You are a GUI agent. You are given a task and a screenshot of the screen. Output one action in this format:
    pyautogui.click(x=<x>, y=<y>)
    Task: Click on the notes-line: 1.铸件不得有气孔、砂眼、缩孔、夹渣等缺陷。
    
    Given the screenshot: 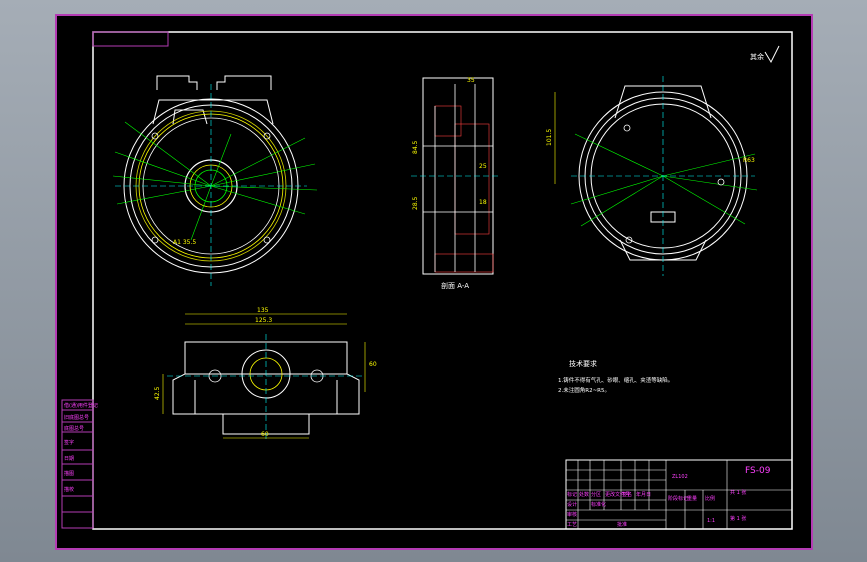 What is the action you would take?
    pyautogui.click(x=615, y=380)
    